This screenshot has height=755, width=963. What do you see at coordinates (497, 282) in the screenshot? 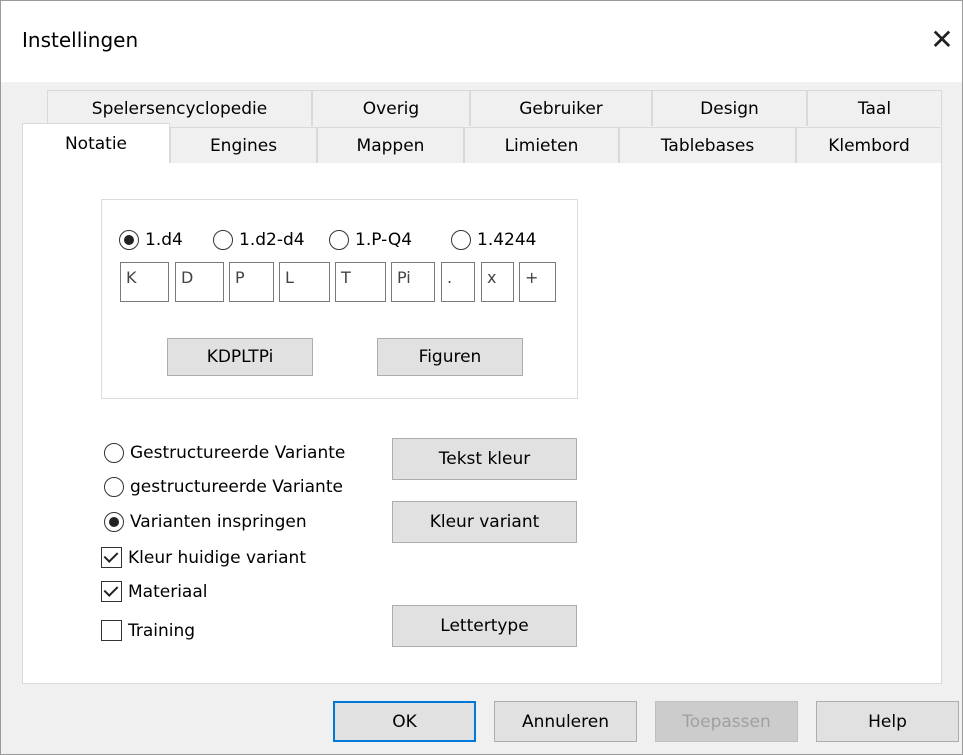
I see `capture-input: x` at bounding box center [497, 282].